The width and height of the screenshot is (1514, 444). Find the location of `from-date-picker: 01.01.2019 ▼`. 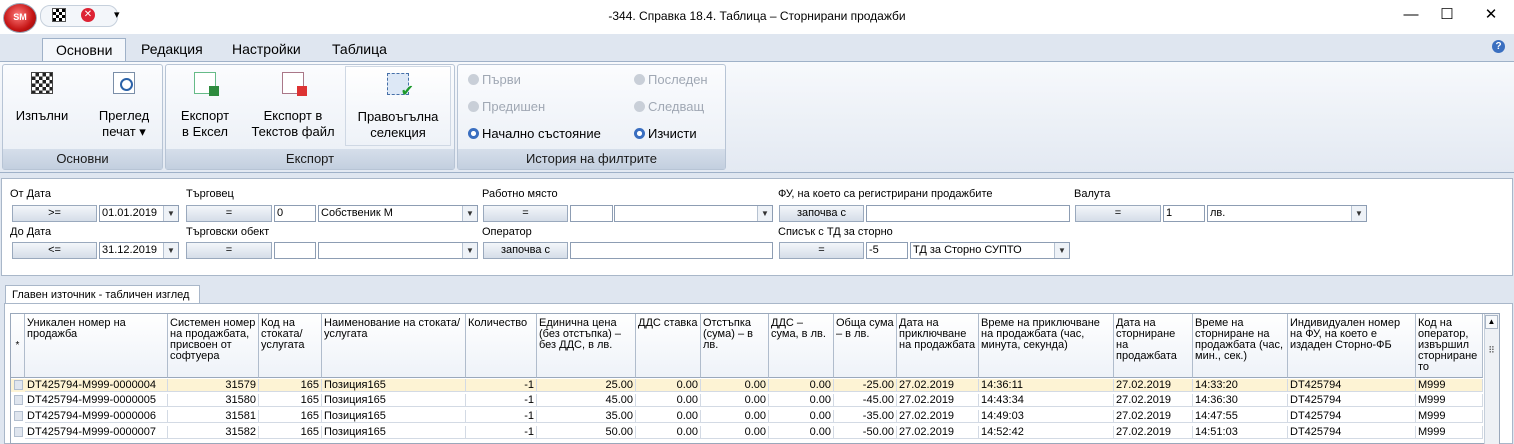

from-date-picker: 01.01.2019 ▼ is located at coordinates (139, 213).